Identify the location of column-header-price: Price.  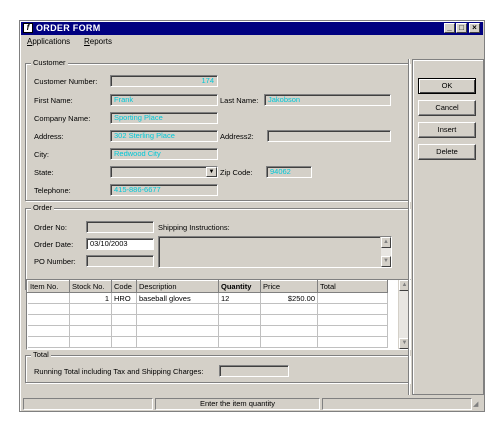
(289, 286).